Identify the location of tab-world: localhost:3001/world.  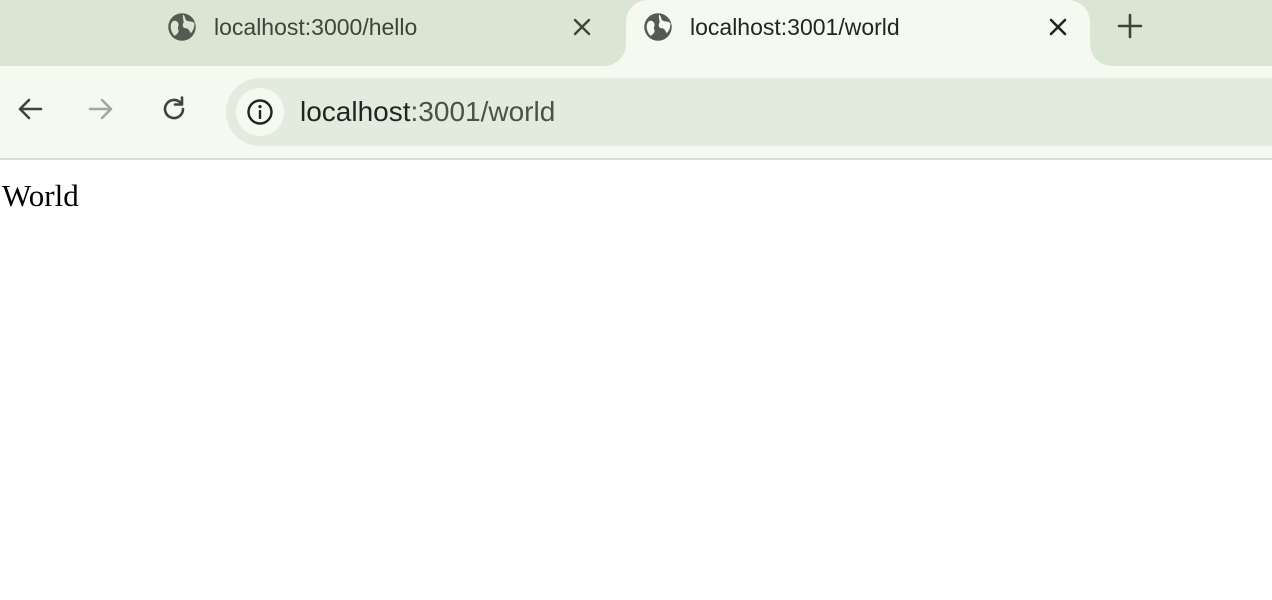
(858, 33).